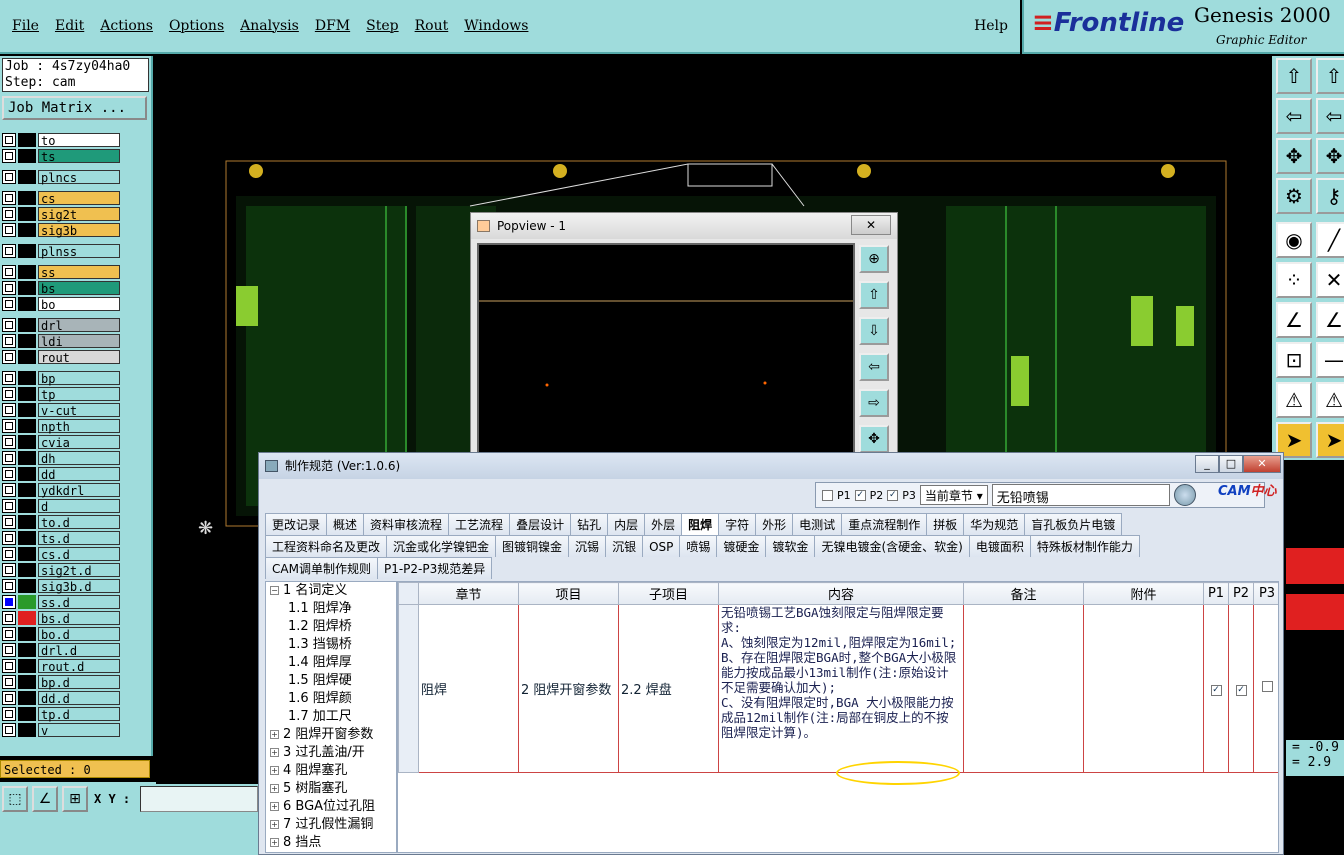 The height and width of the screenshot is (855, 1344). I want to click on warning-icon: ⚠, so click(1294, 400).